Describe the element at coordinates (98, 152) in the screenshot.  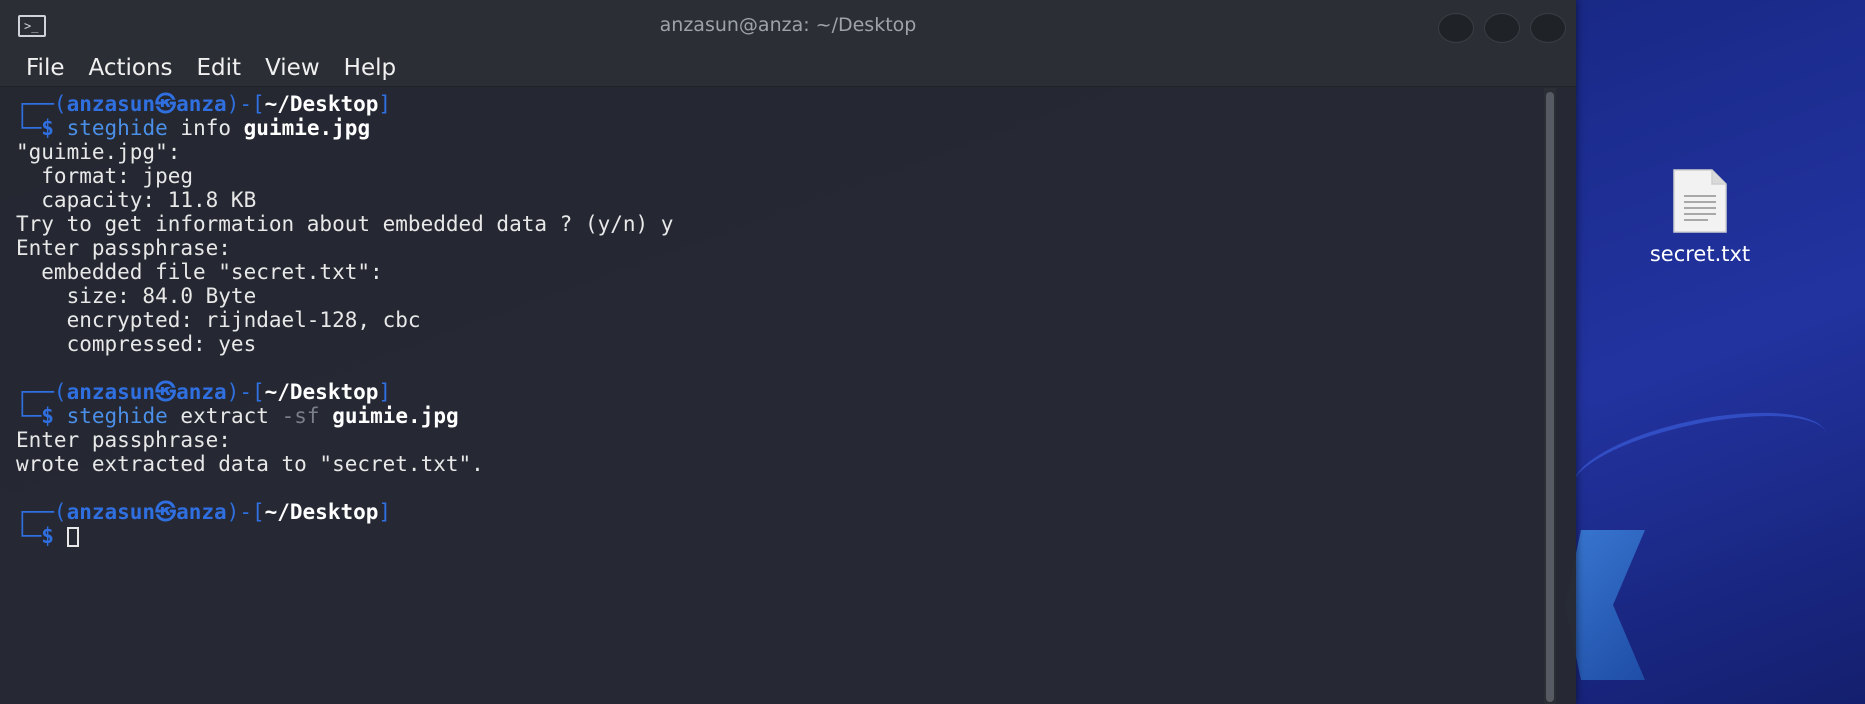
I see `output-line: "guimie.jpg":` at that location.